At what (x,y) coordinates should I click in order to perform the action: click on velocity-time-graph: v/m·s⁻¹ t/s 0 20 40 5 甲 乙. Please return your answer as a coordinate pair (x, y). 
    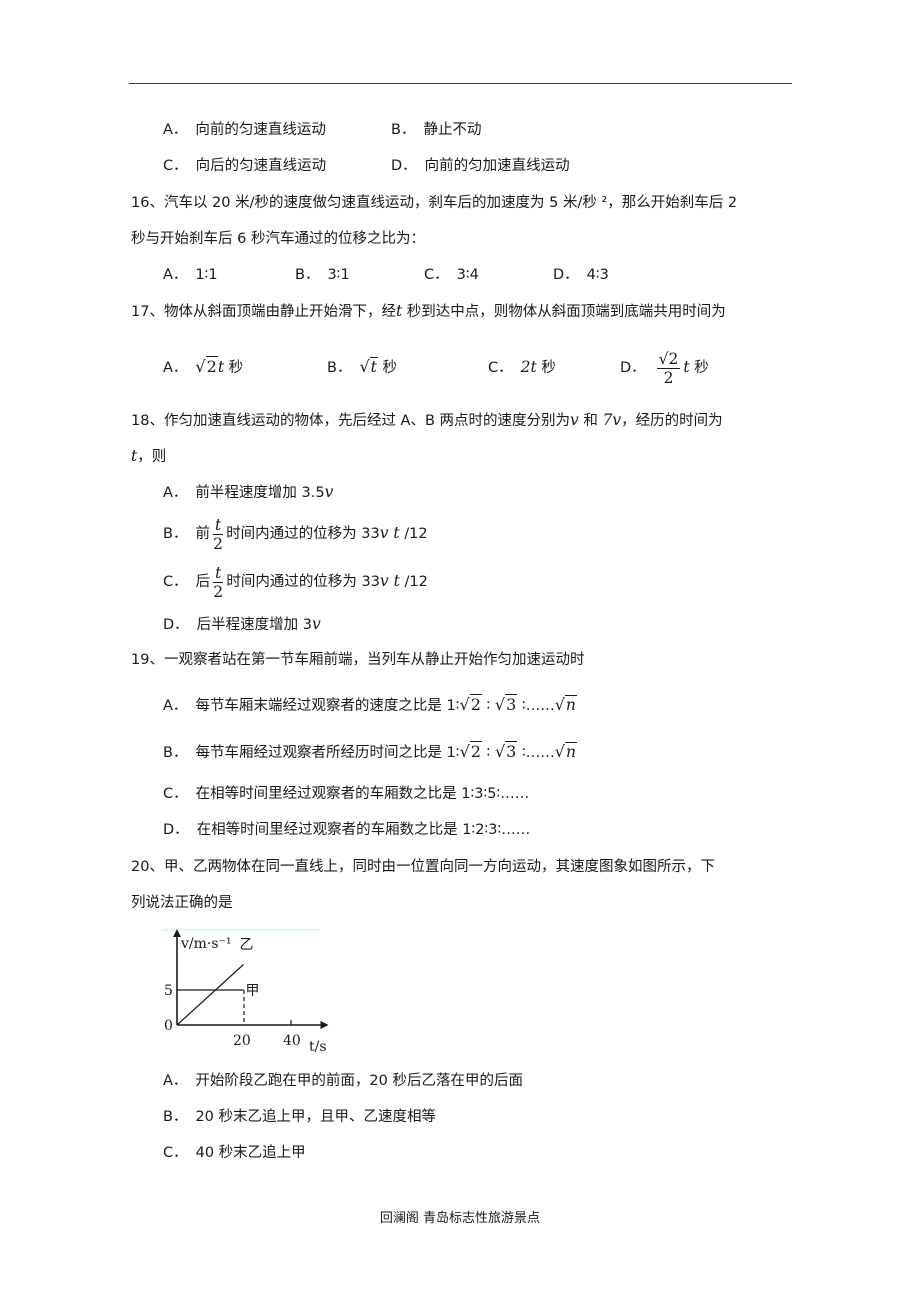
    Looking at the image, I should click on (245, 992).